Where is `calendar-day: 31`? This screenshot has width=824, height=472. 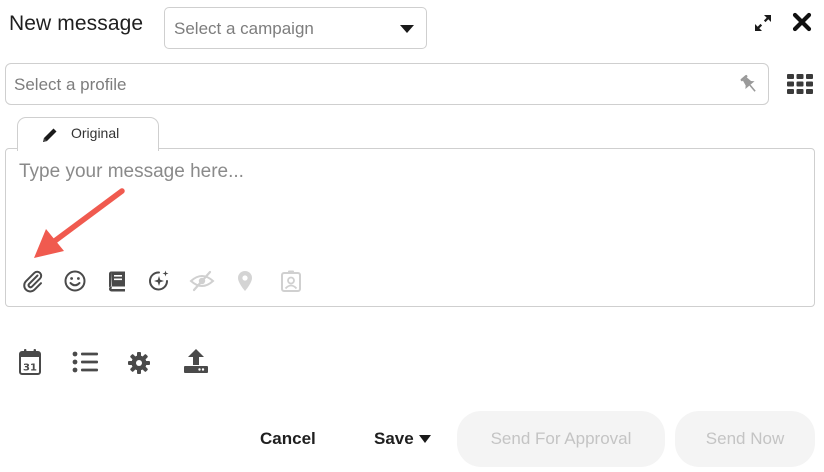 calendar-day: 31 is located at coordinates (30, 368).